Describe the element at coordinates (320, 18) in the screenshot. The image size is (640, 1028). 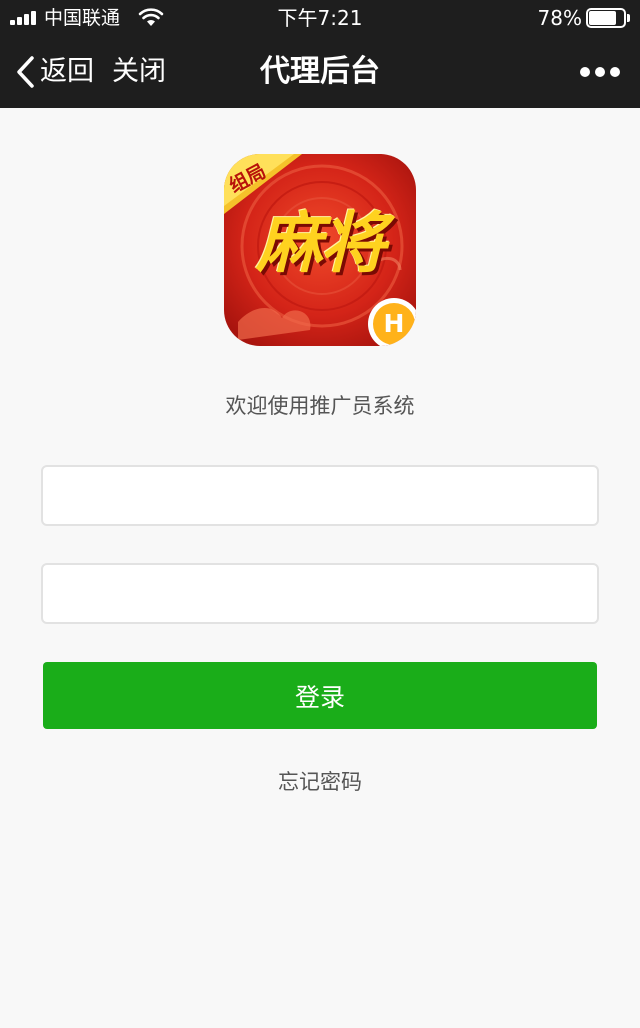
I see `status-bar: 中国联通 下午7:21 78%` at that location.